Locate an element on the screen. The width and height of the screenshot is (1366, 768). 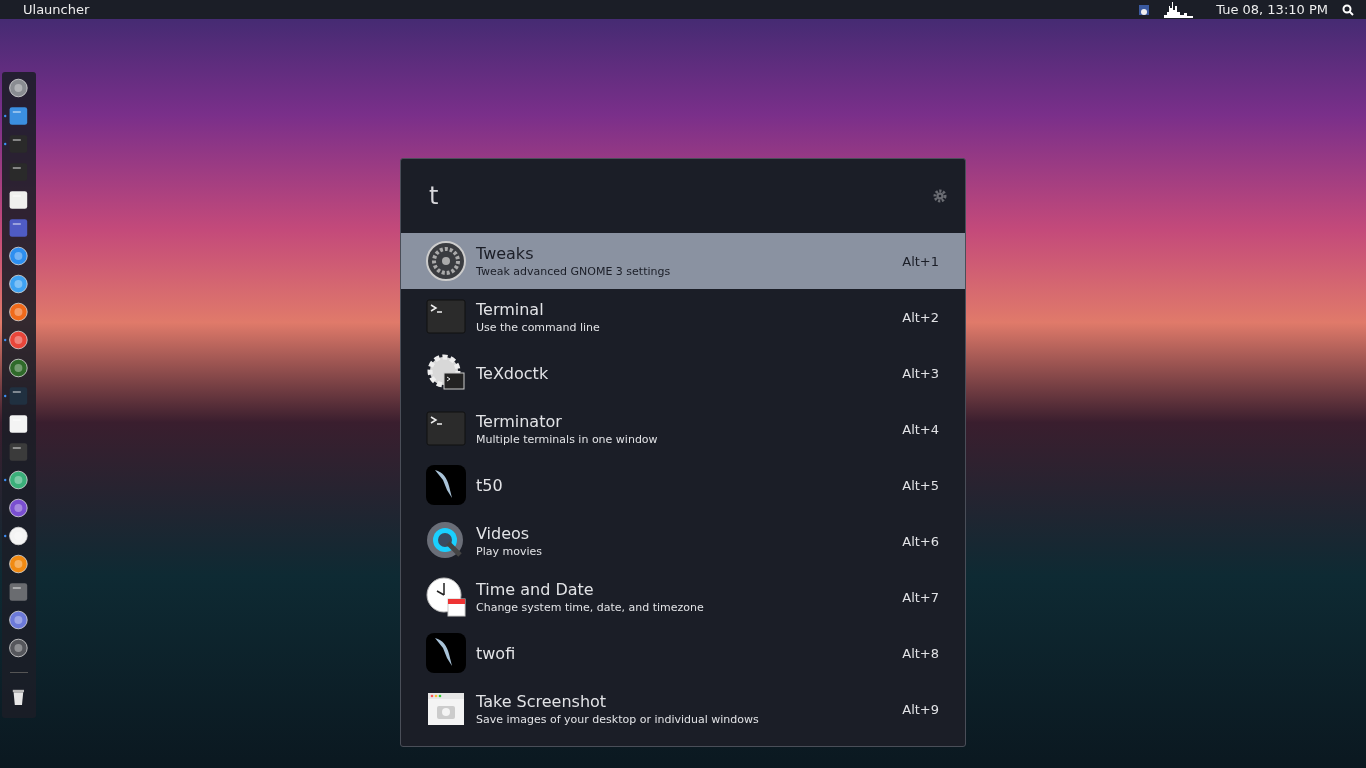
shortcut-label: Alt+9 is located at coordinates (920, 709).